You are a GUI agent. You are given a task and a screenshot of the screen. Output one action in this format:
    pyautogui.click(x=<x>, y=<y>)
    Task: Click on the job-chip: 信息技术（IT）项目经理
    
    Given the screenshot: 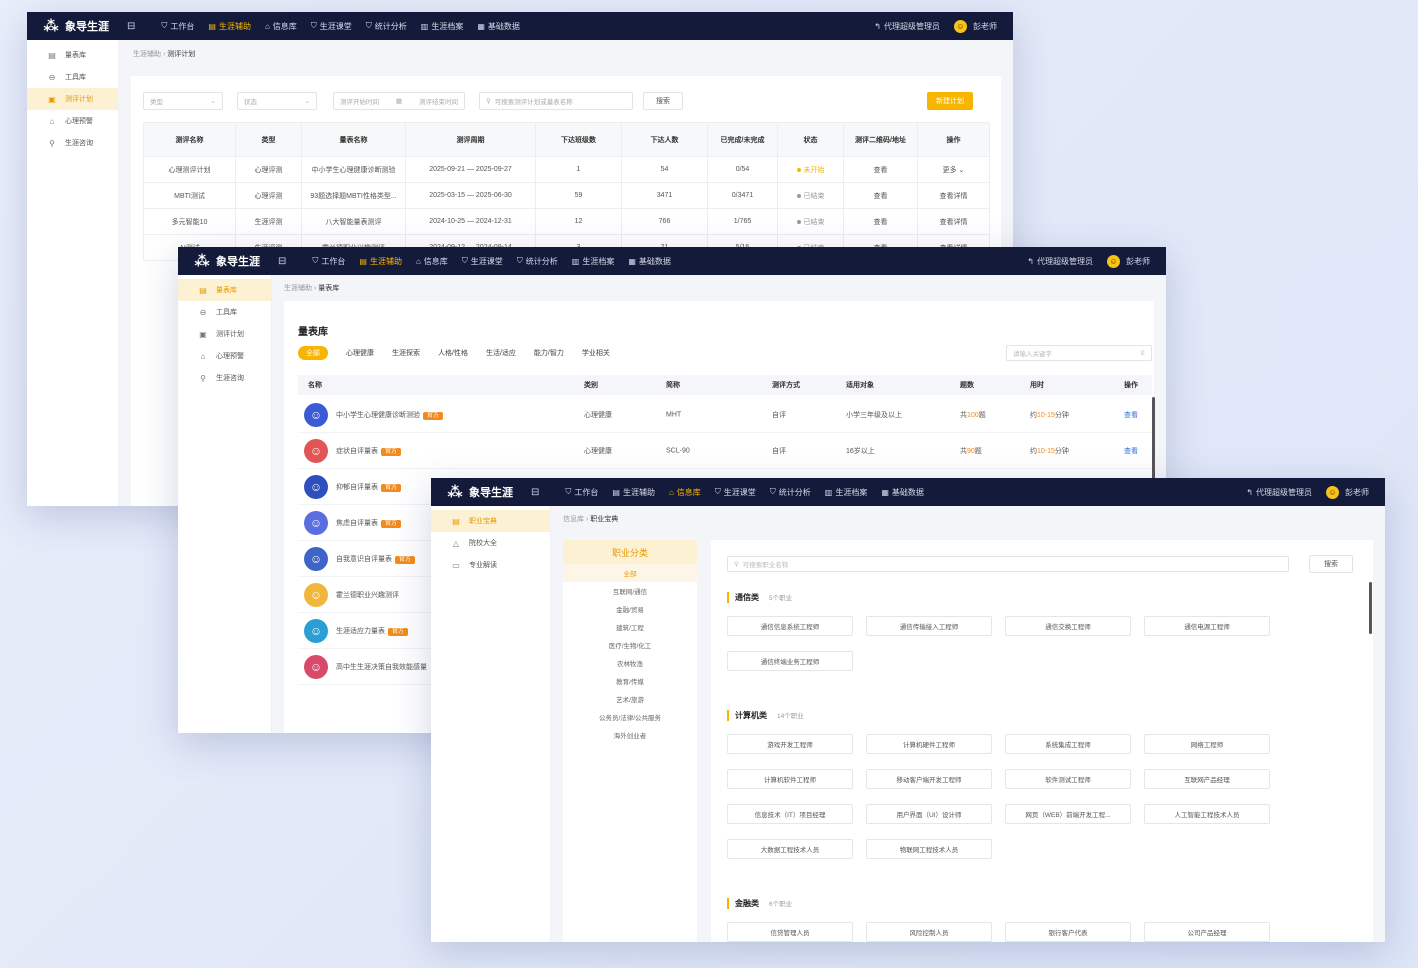 What is the action you would take?
    pyautogui.click(x=790, y=814)
    